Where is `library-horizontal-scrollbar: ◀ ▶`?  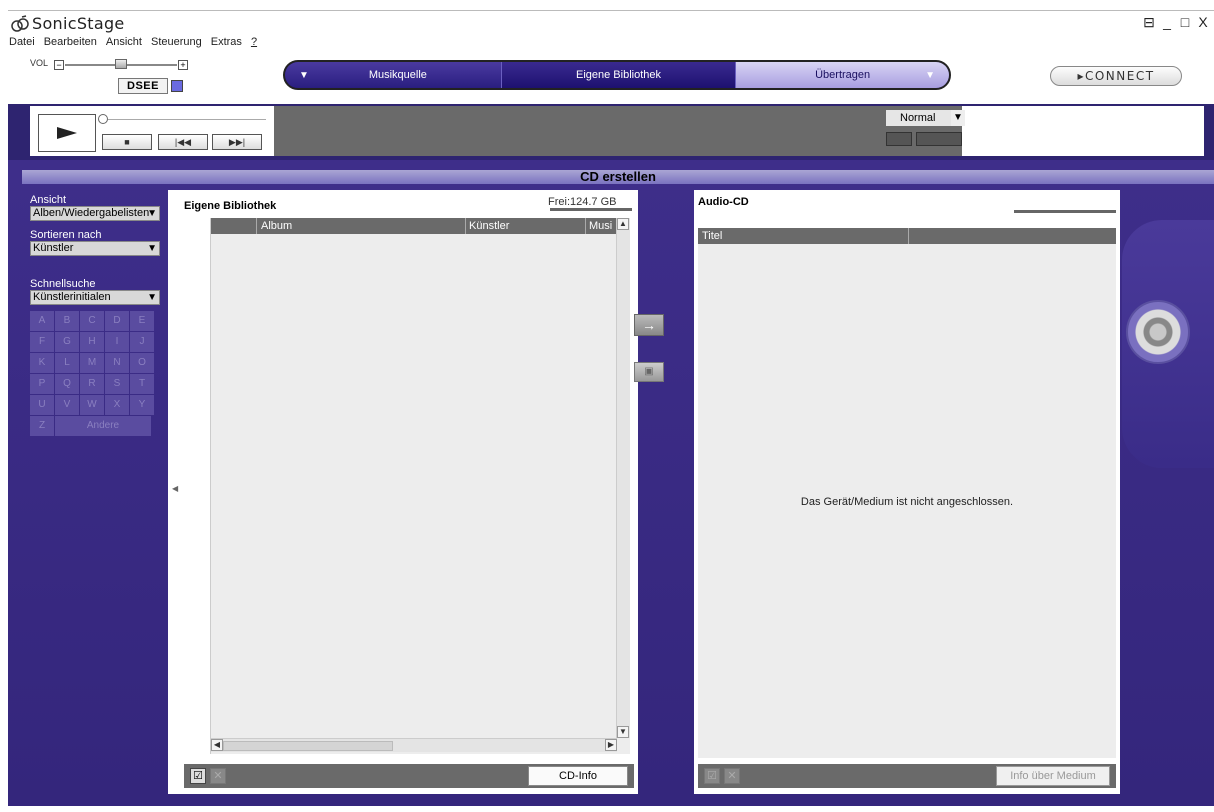 library-horizontal-scrollbar: ◀ ▶ is located at coordinates (414, 745).